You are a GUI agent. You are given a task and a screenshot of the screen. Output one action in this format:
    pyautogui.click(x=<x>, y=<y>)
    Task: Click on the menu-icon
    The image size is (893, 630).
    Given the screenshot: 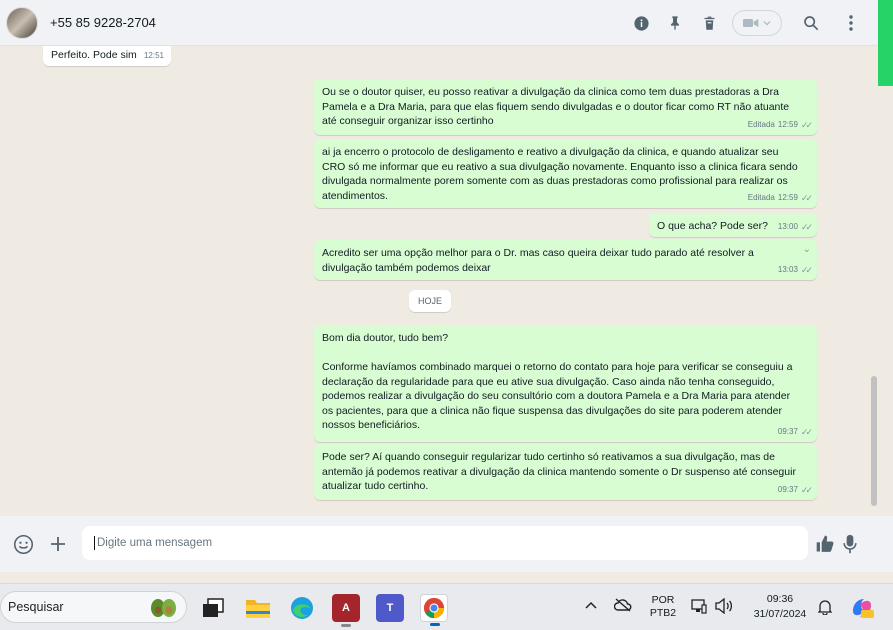 What is the action you would take?
    pyautogui.click(x=851, y=23)
    